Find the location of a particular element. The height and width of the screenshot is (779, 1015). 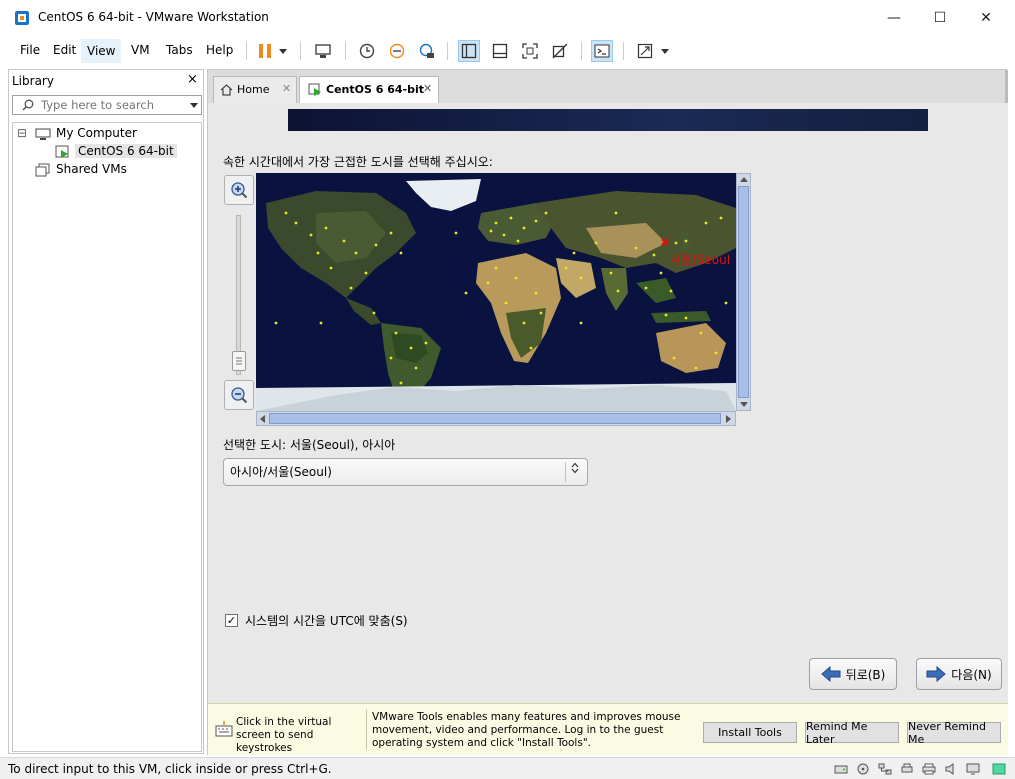

usb-controller-icon is located at coordinates (907, 769).